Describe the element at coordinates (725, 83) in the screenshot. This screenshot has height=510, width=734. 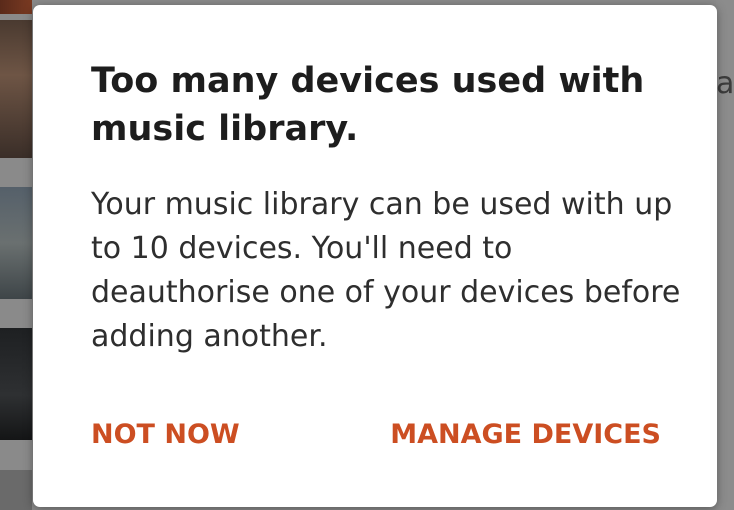
I see `background-list-text: a.` at that location.